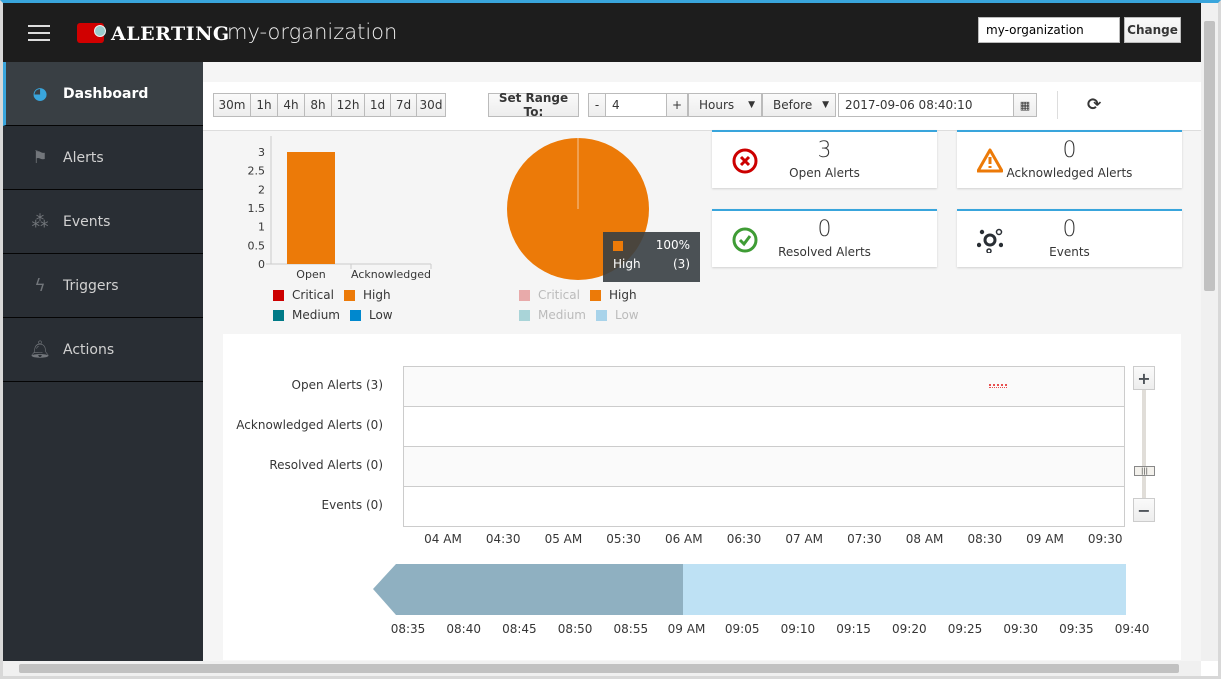 This screenshot has height=679, width=1221. I want to click on range-button-8h: 8h, so click(318, 105).